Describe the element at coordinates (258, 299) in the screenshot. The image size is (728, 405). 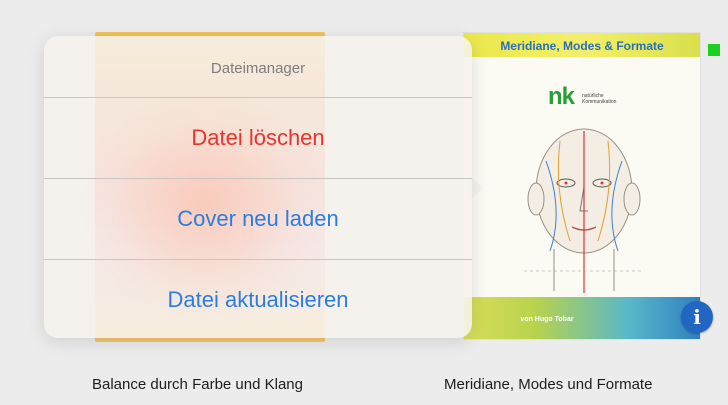
I see `update-file-button: Datei aktualisieren` at that location.